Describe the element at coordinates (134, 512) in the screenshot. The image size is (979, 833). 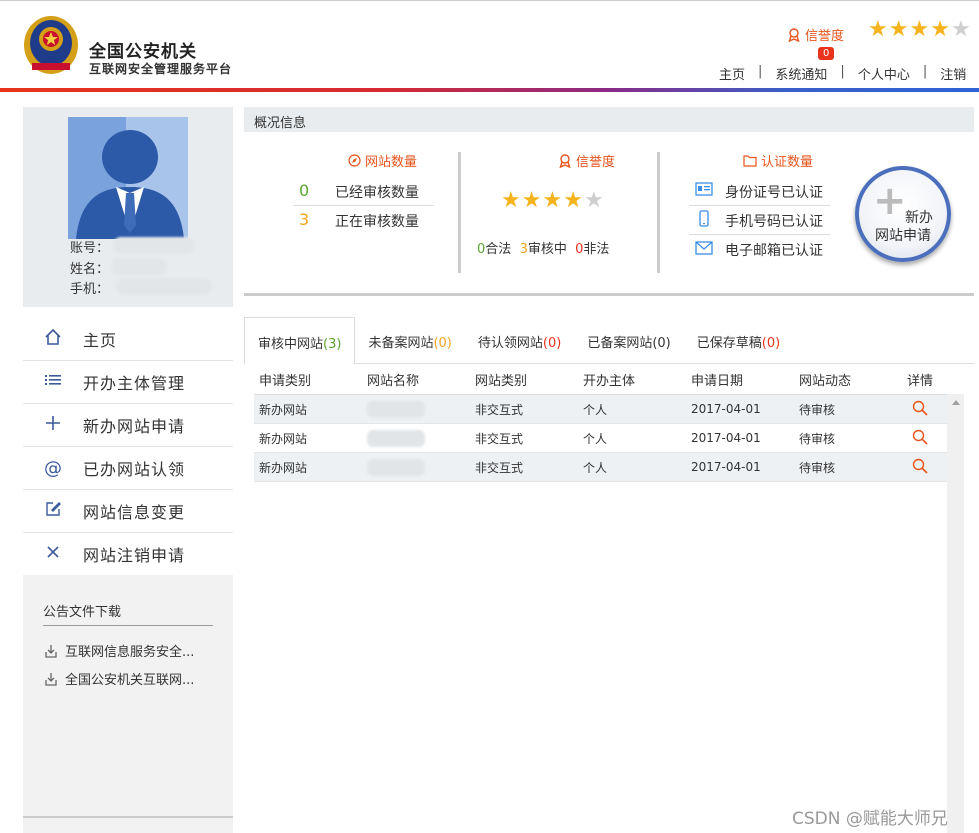
I see `sidebar-item-label: 网站信息变更` at that location.